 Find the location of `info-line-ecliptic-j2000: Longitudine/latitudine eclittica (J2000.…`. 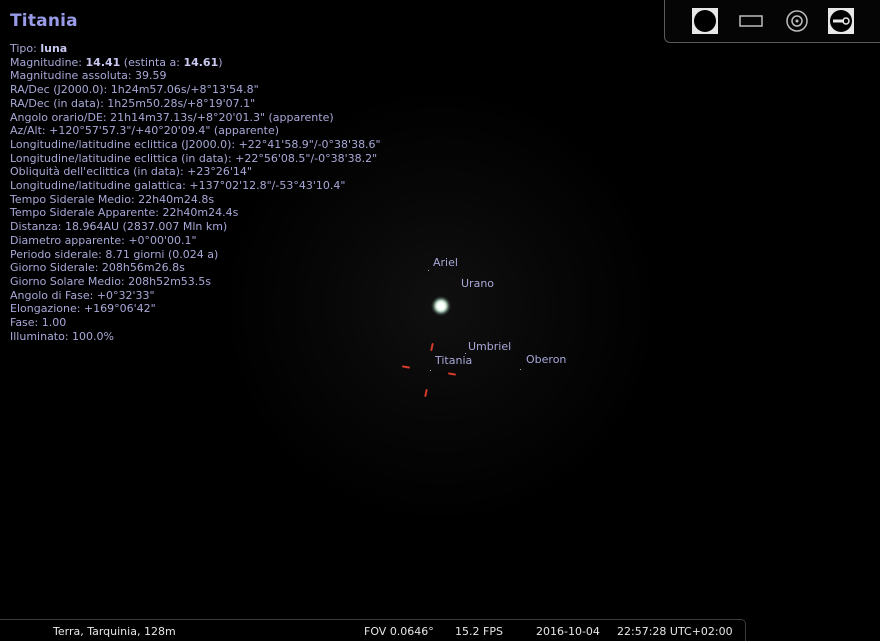

info-line-ecliptic-j2000: Longitudine/latitudine eclittica (J2000.… is located at coordinates (195, 144).